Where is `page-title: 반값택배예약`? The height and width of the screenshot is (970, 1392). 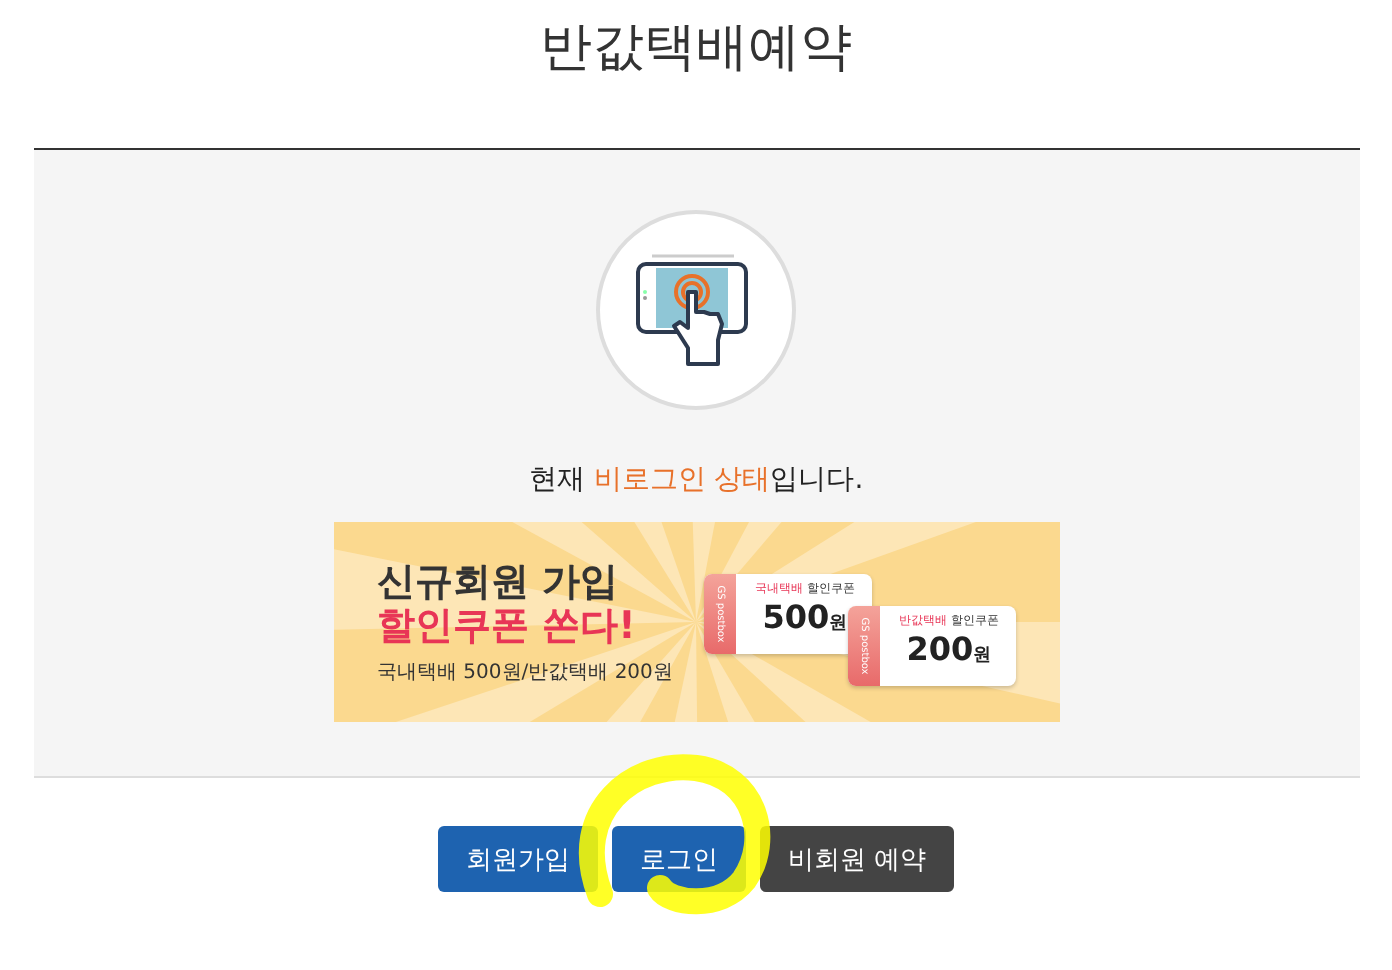 page-title: 반값택배예약 is located at coordinates (696, 49).